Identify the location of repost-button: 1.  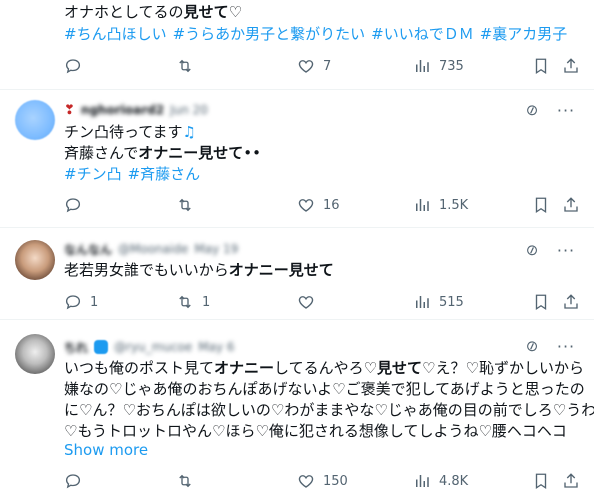
(193, 302).